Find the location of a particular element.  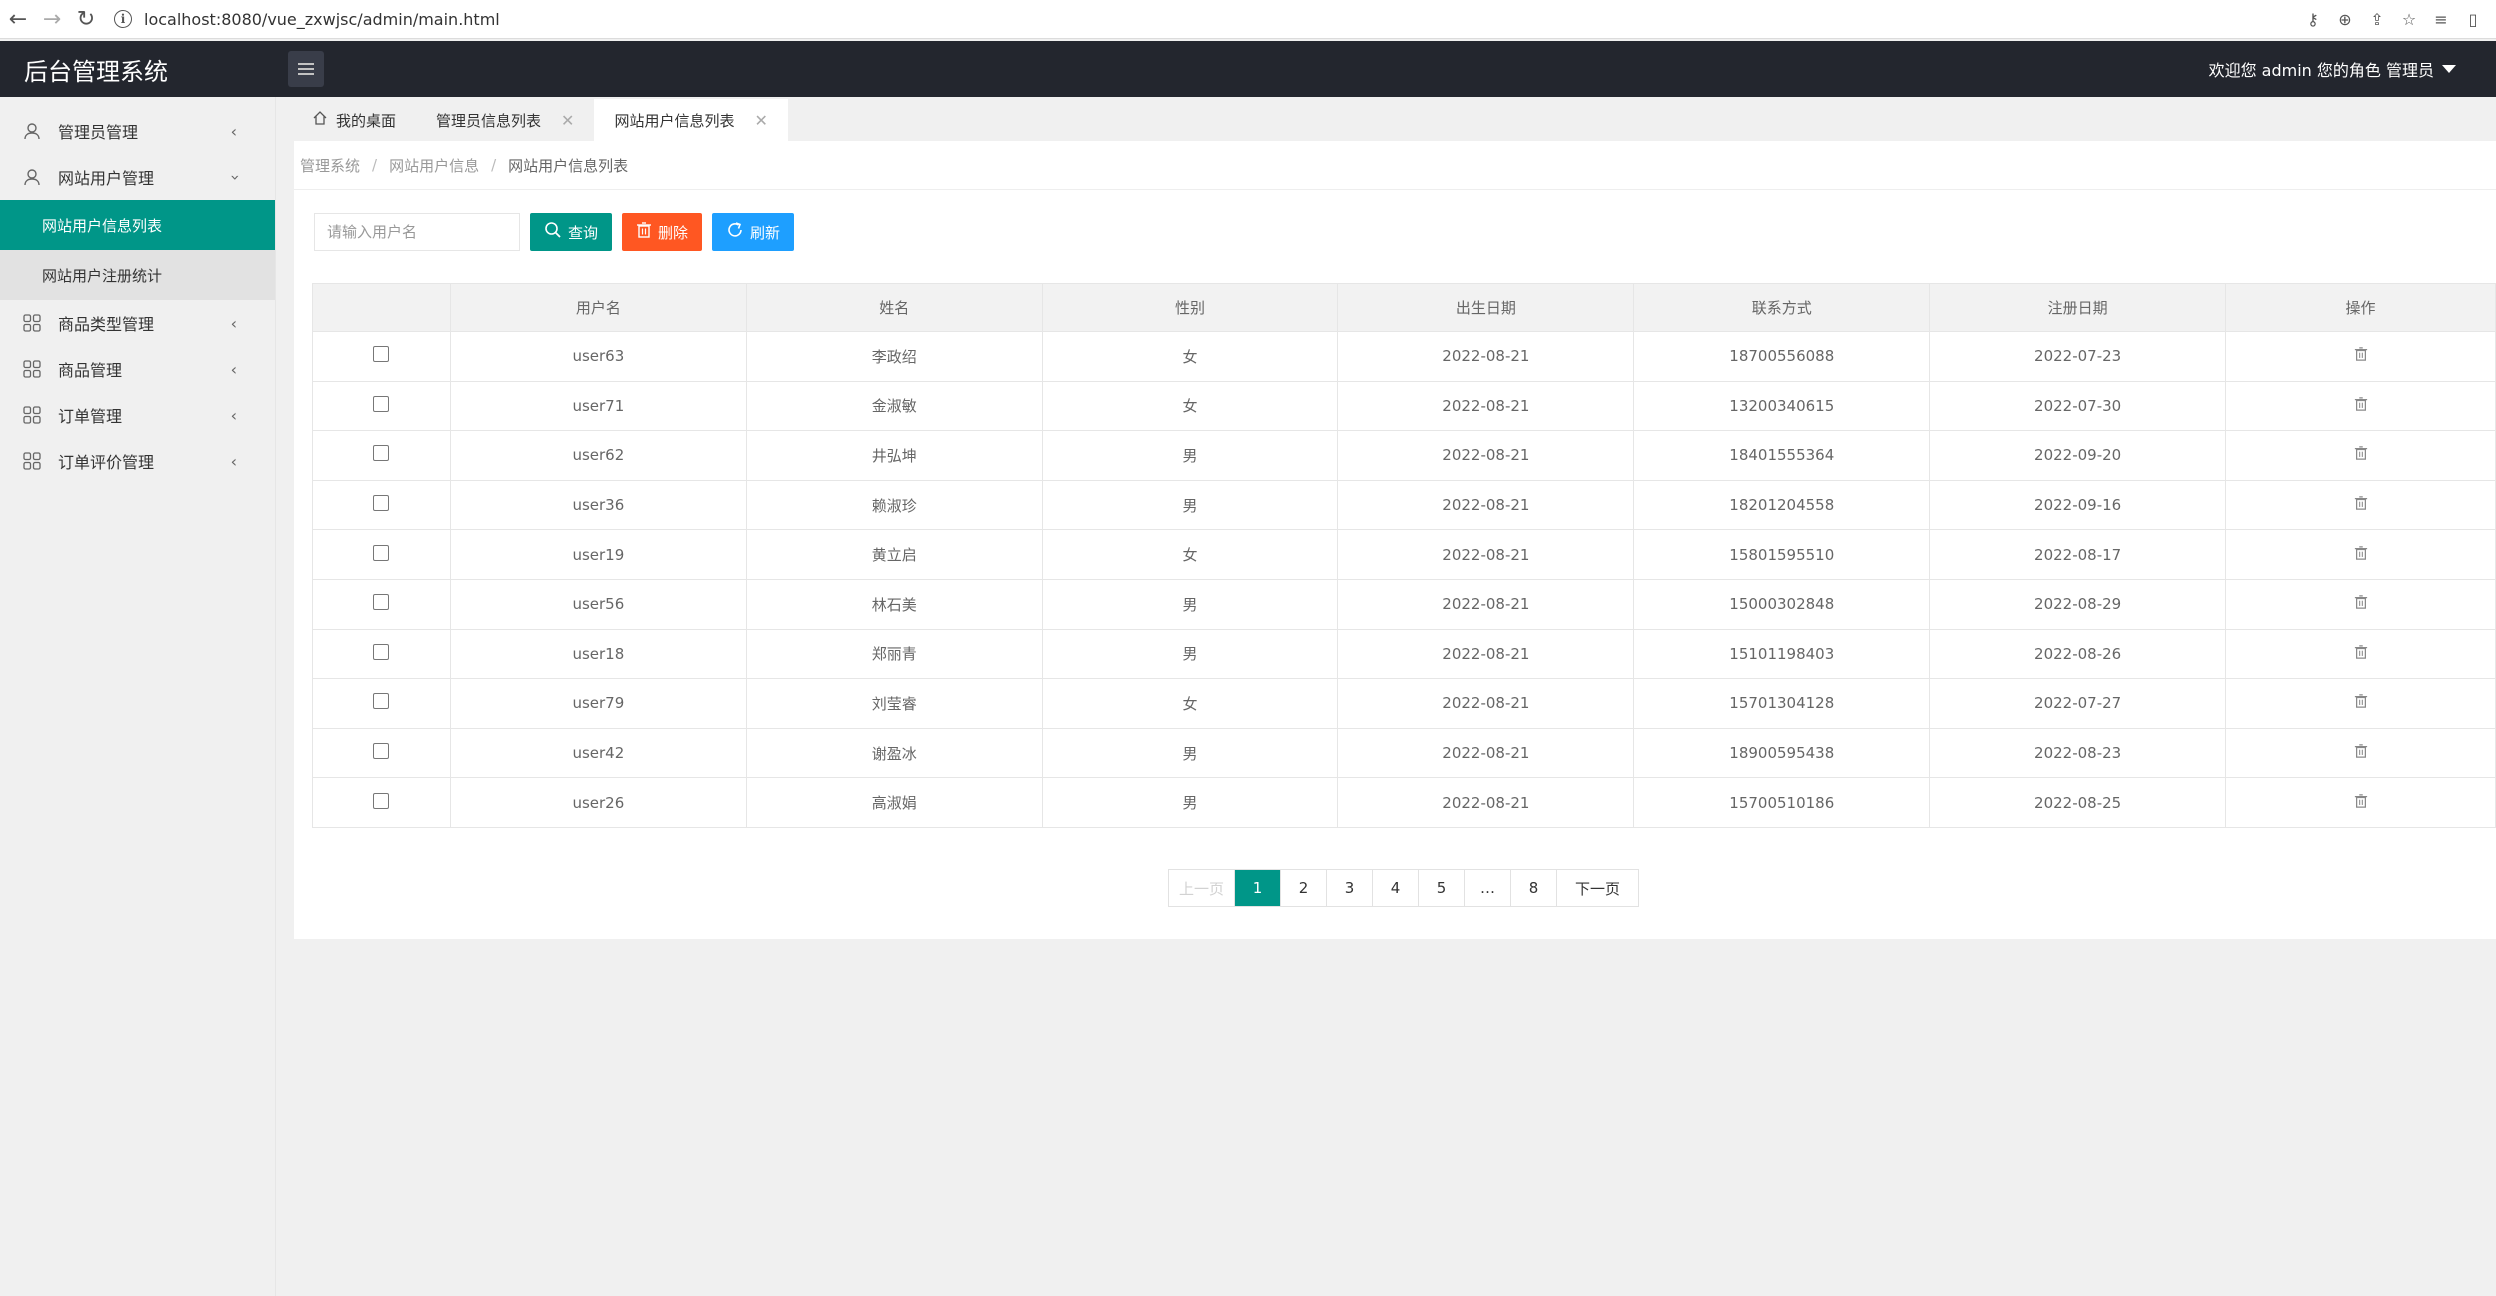

sidebar-item-products: 商品管理 ‹ is located at coordinates (137, 369).